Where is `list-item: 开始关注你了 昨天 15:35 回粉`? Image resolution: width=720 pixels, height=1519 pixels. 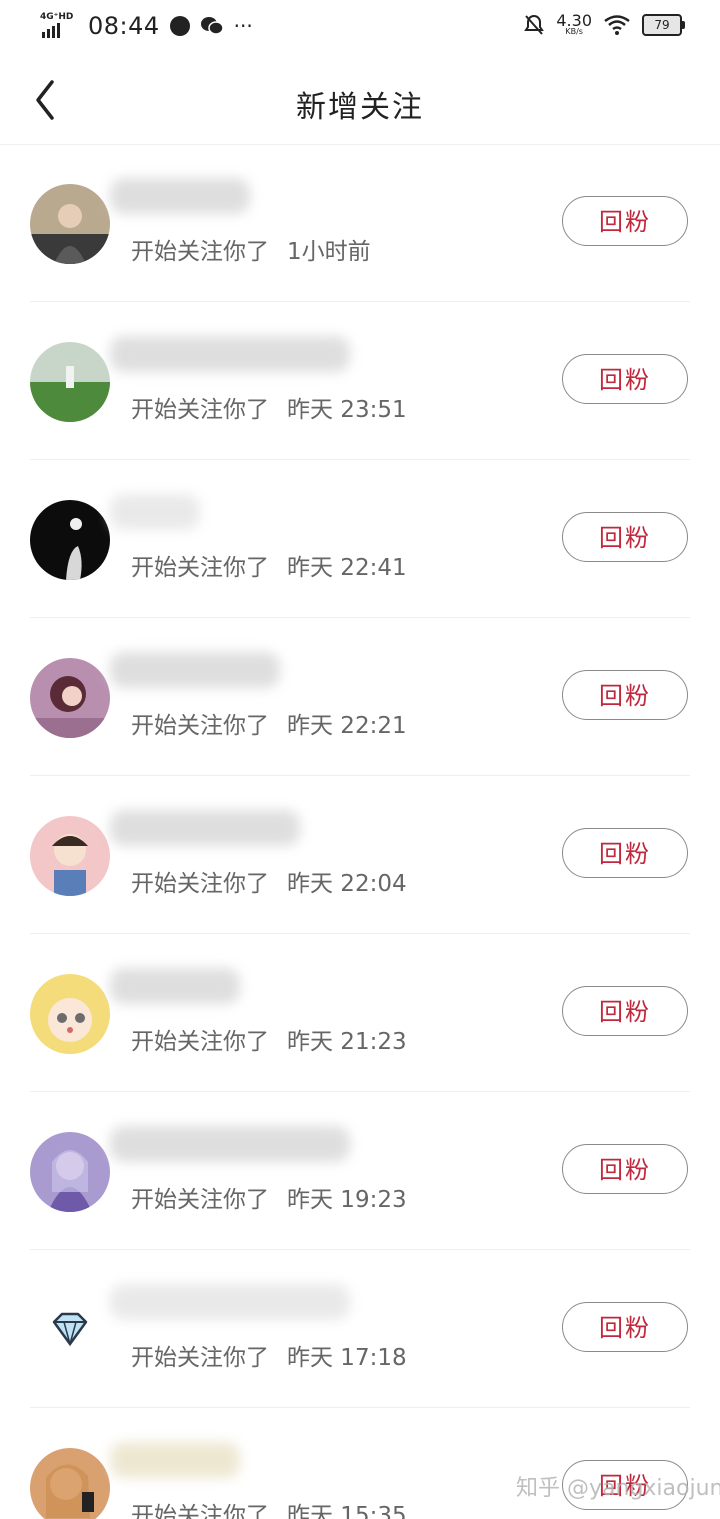
list-item: 开始关注你了 昨天 15:35 回粉 is located at coordinates (360, 1463).